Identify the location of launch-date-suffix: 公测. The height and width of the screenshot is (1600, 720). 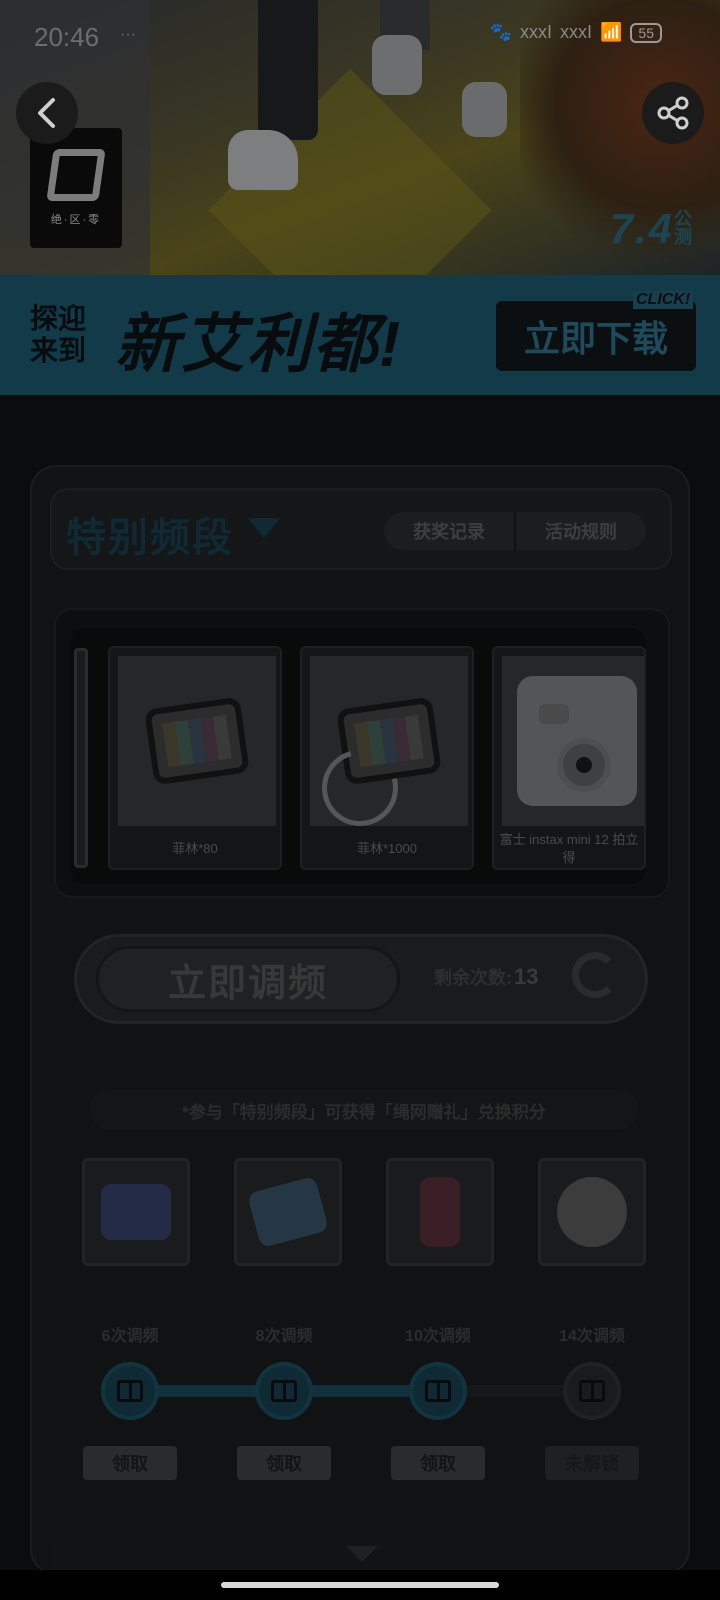
(683, 228).